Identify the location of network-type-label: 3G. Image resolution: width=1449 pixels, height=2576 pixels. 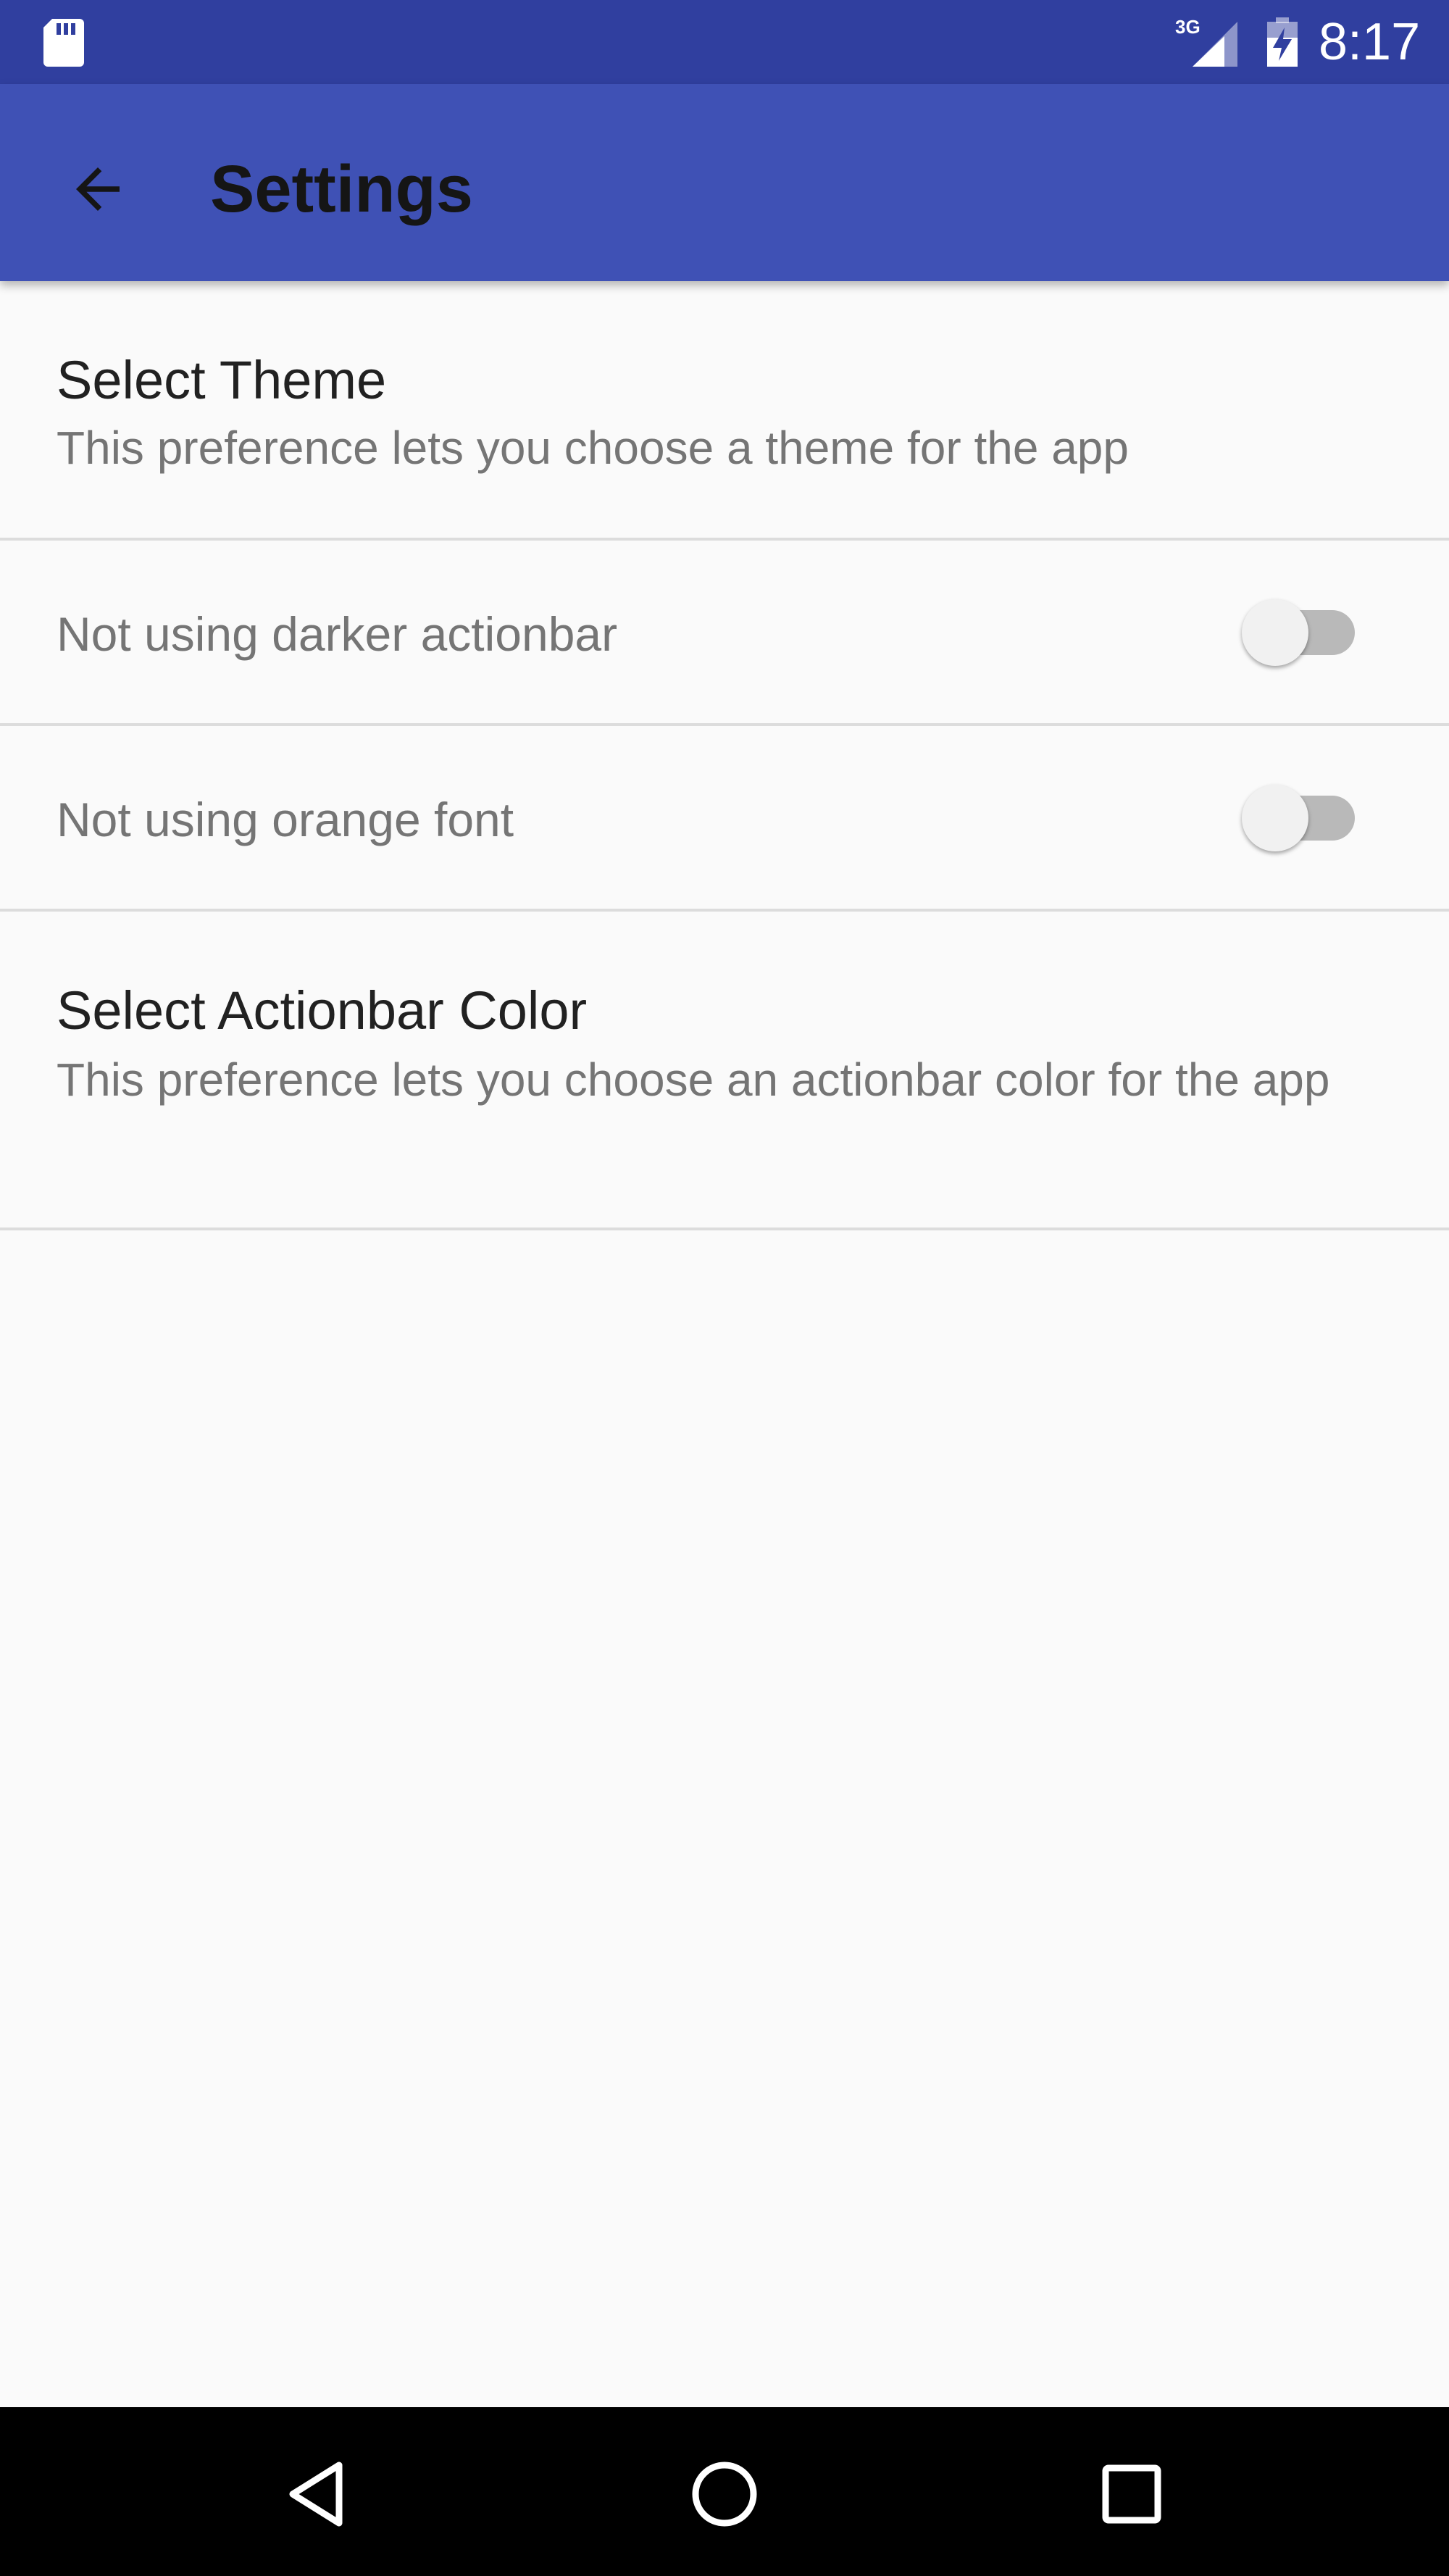
(1187, 27).